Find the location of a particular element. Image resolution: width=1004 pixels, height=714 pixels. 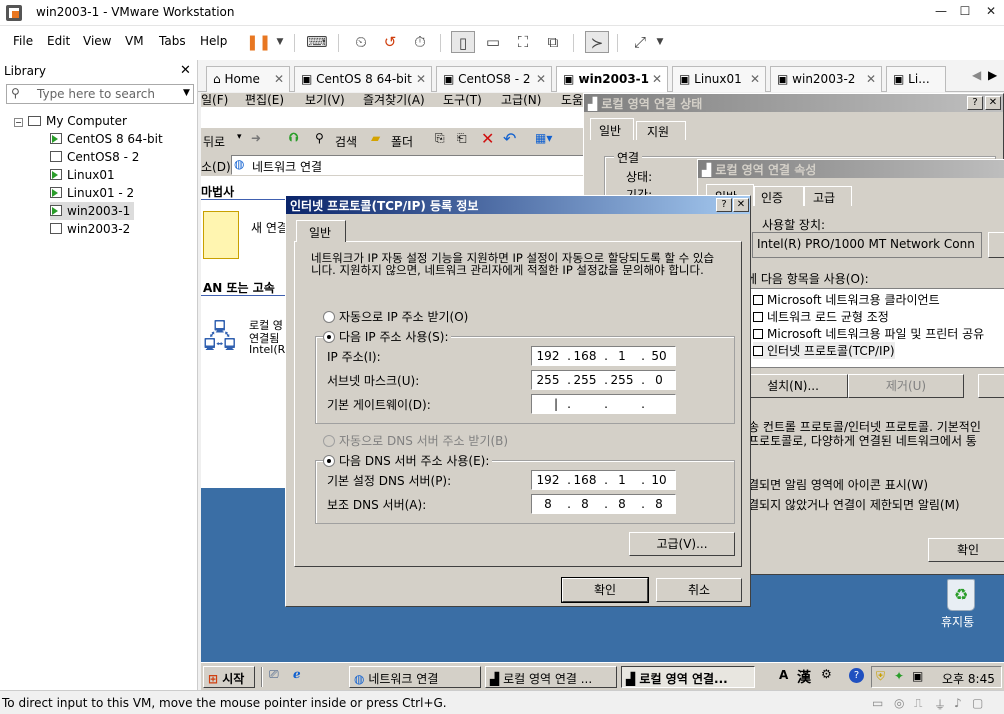

pause-icon: ❚❚ is located at coordinates (258, 42).